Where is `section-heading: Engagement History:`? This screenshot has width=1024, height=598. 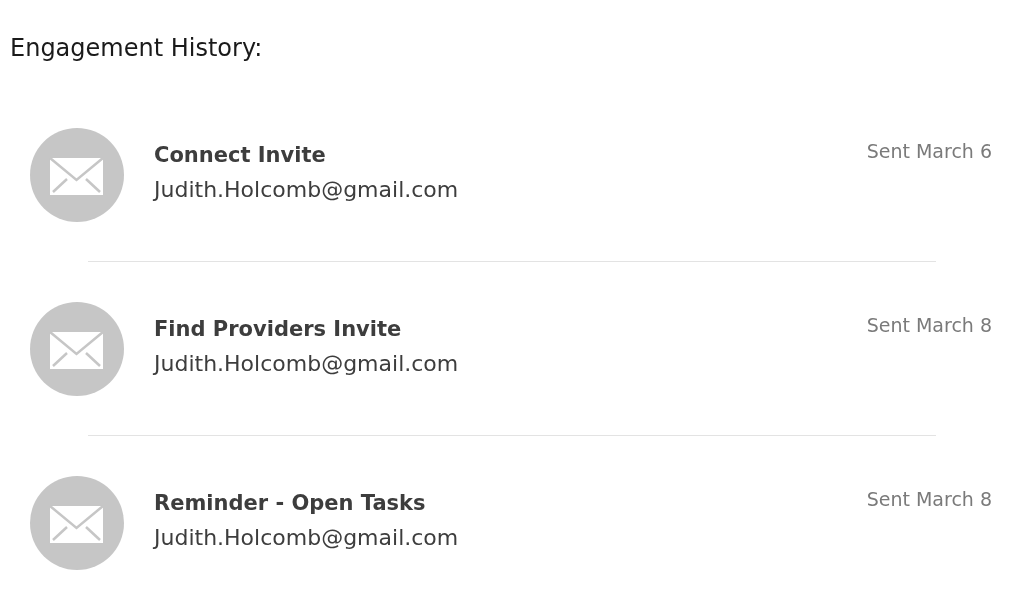 section-heading: Engagement History: is located at coordinates (137, 48).